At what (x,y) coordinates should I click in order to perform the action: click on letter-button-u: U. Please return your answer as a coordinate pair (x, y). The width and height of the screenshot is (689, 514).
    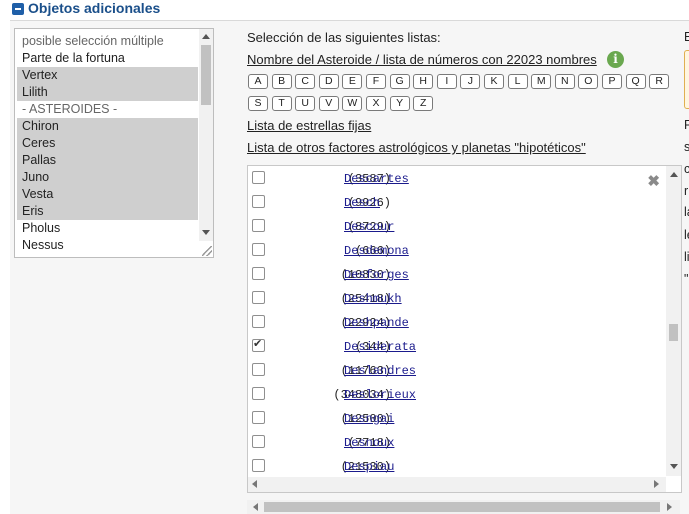
    Looking at the image, I should click on (305, 103).